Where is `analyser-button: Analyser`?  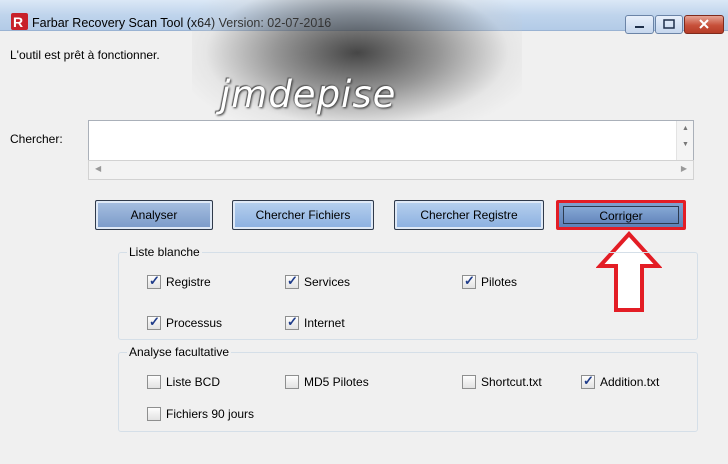 analyser-button: Analyser is located at coordinates (154, 215).